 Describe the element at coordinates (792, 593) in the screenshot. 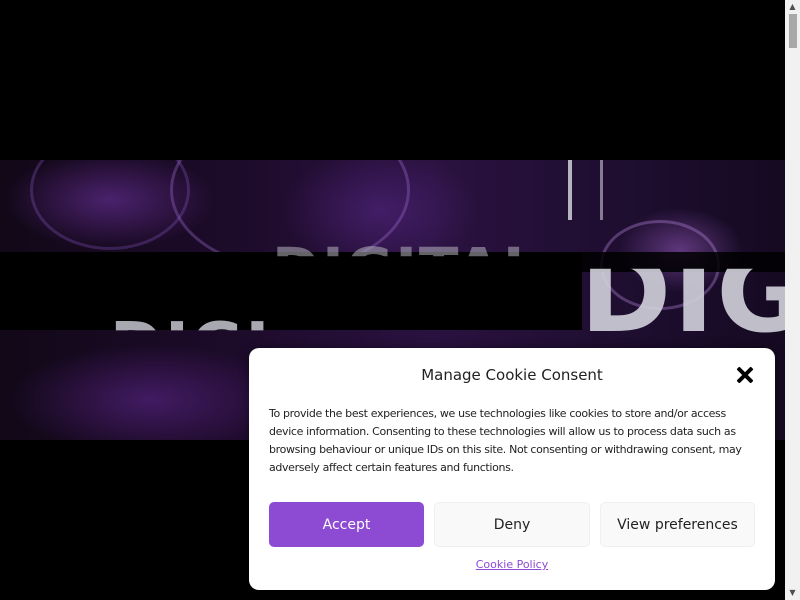

I see `scroll-down-arrow-icon: ▼` at that location.